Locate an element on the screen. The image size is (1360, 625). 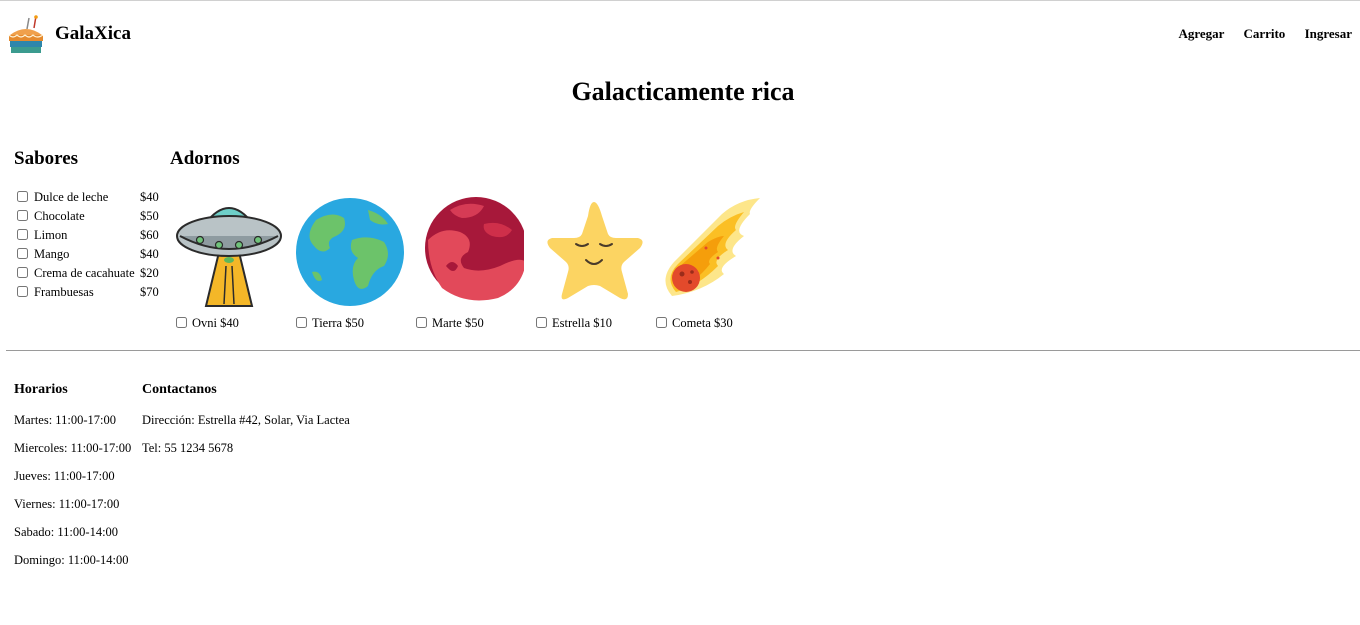
page-title: Galacticamente rica is located at coordinates (683, 91).